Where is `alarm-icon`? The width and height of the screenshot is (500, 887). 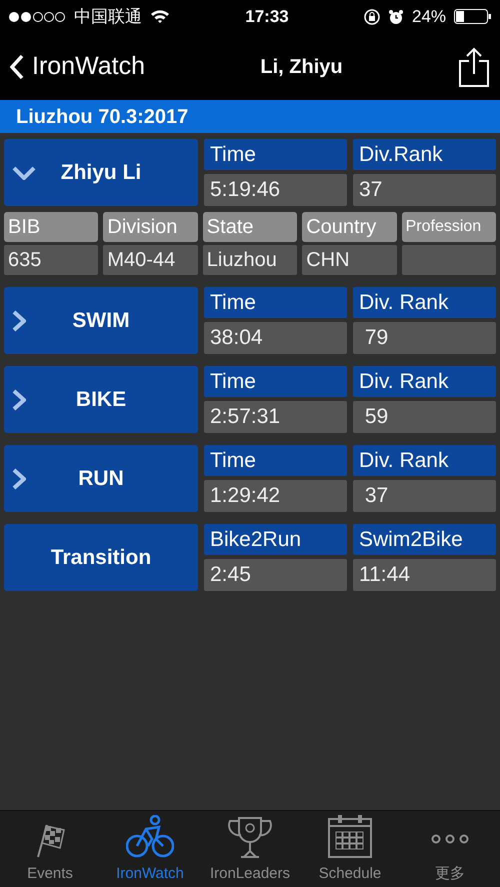
alarm-icon is located at coordinates (396, 16).